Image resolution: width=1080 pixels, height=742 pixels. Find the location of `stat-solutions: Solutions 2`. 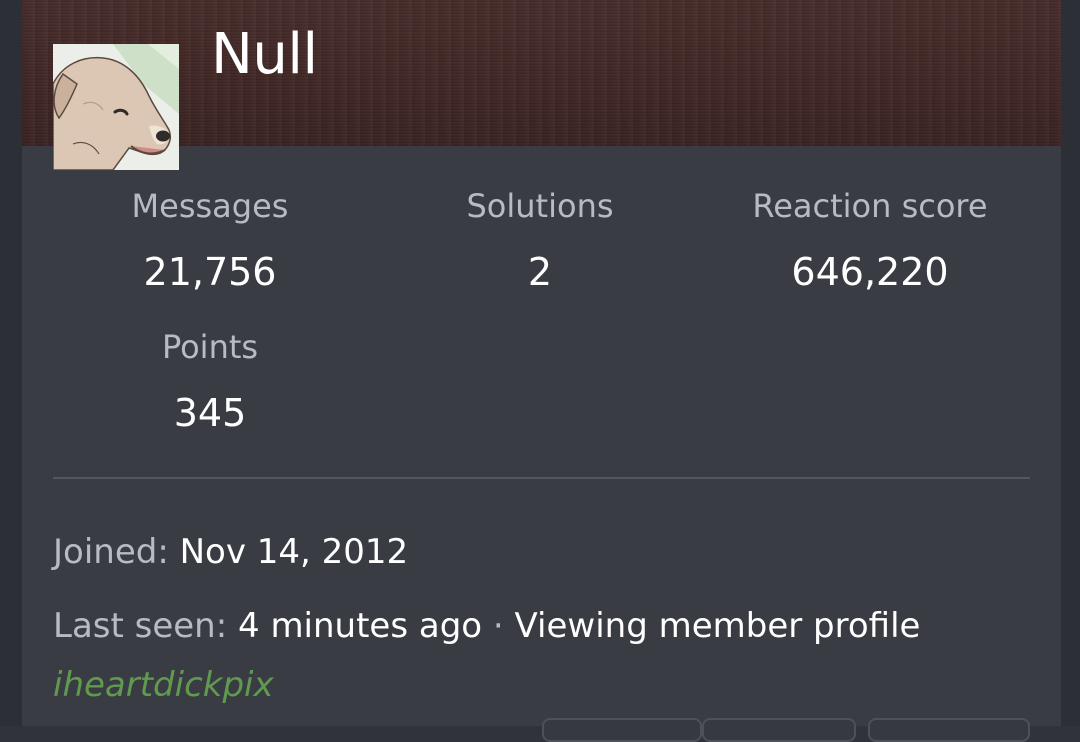

stat-solutions: Solutions 2 is located at coordinates (540, 241).